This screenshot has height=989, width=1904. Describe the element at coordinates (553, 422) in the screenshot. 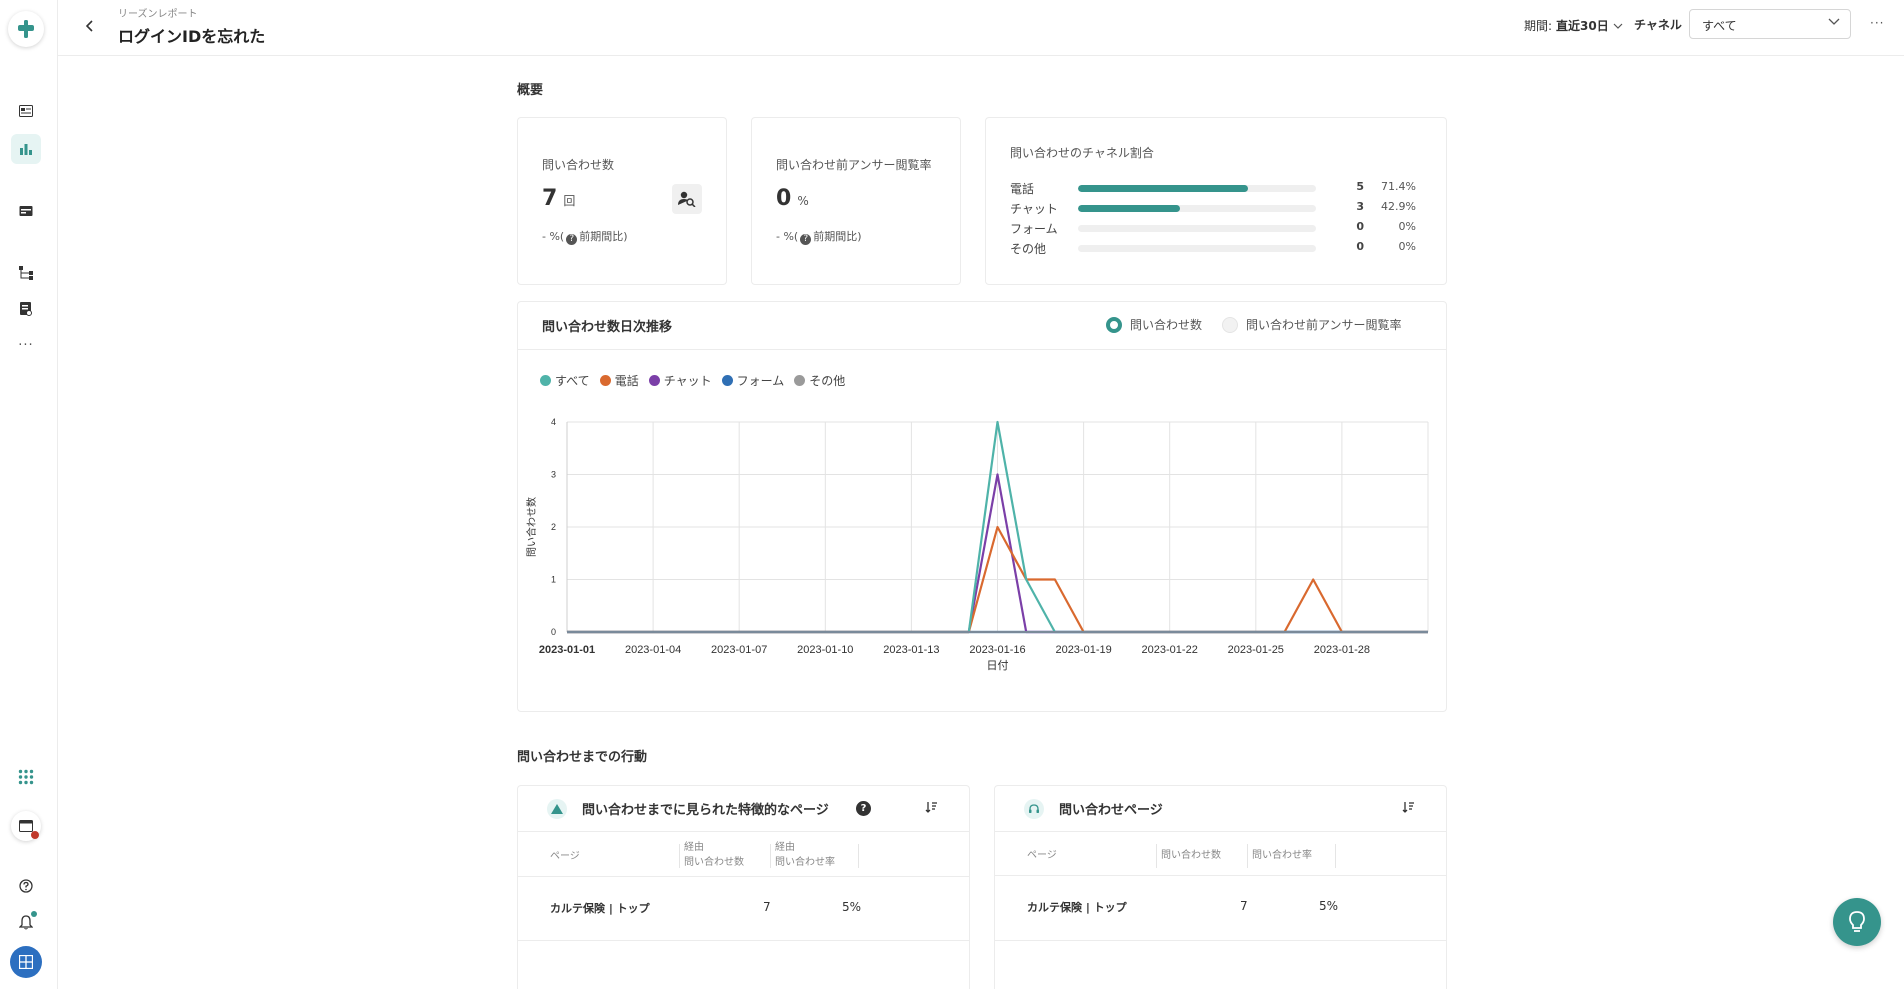

I see `y-tick-label: 4` at that location.